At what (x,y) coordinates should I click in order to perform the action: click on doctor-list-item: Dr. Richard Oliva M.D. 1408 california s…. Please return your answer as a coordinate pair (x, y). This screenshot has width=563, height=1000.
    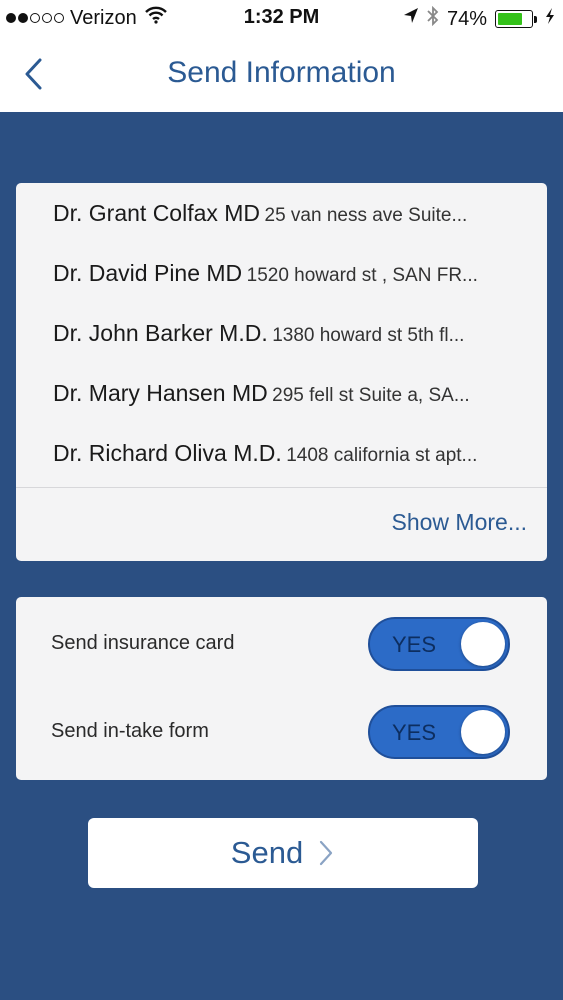
    Looking at the image, I should click on (282, 460).